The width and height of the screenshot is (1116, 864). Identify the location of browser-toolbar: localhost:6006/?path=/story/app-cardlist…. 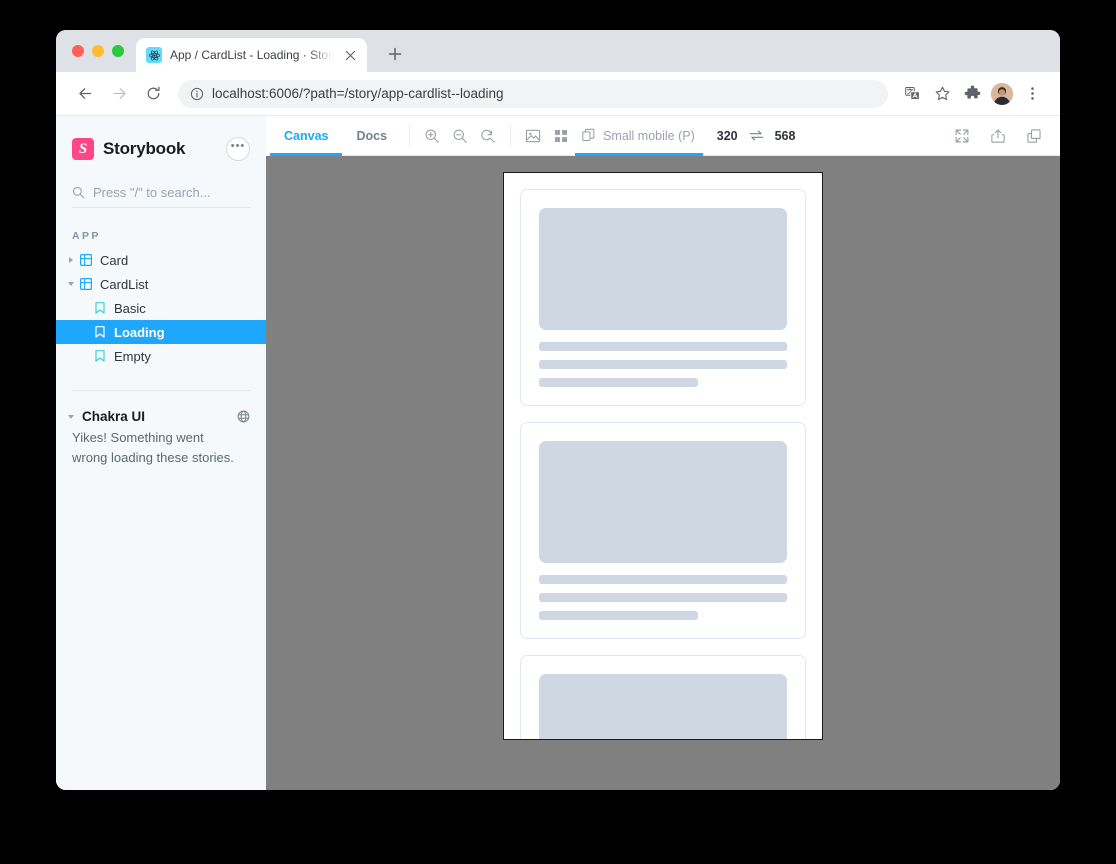
(558, 94).